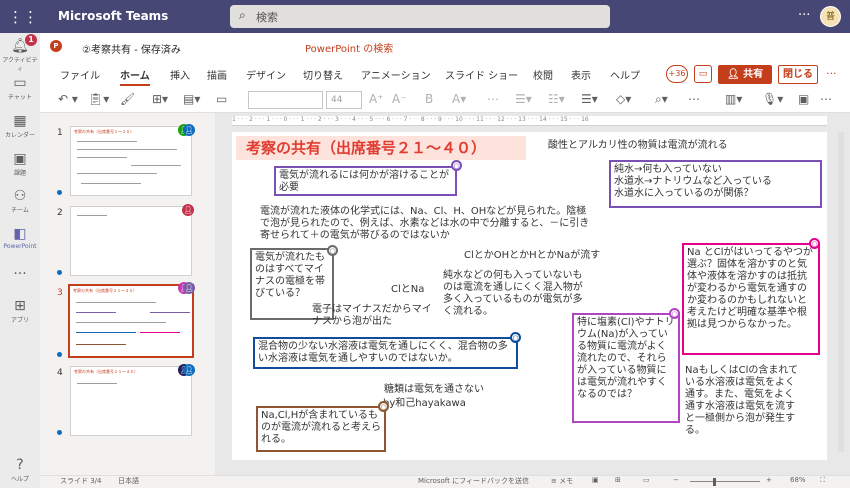  Describe the element at coordinates (191, 99) in the screenshot. I see `layout-icon: ▤▾` at that location.